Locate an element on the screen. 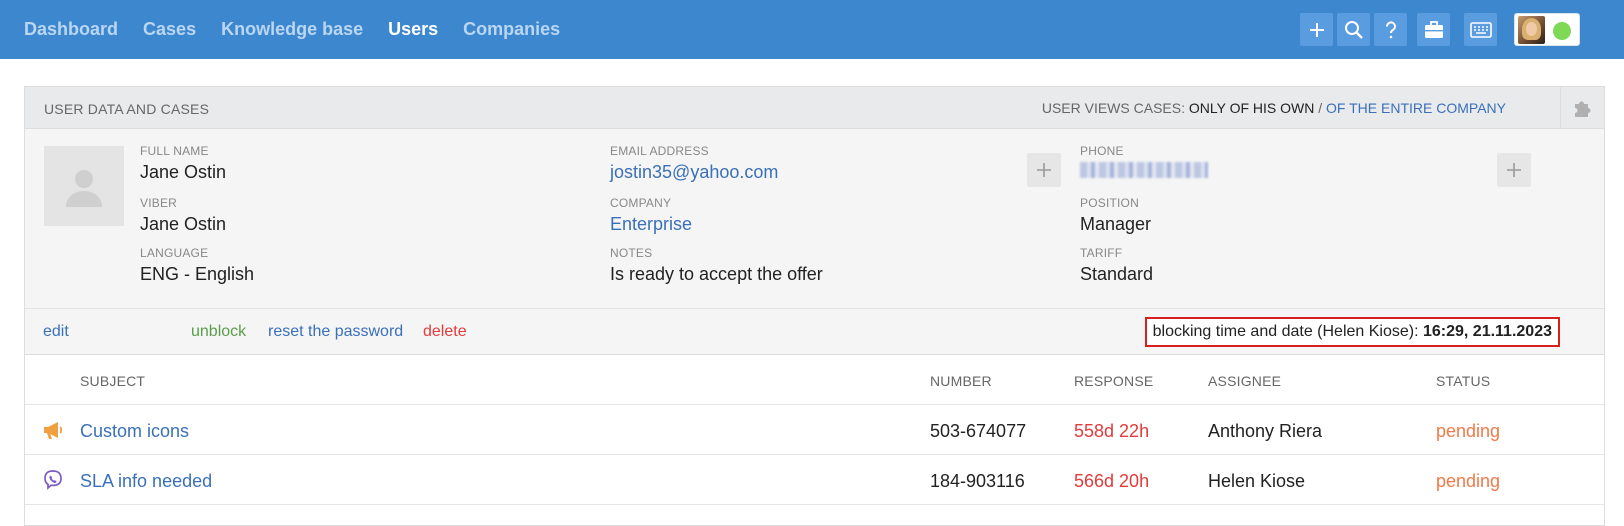 The width and height of the screenshot is (1624, 526). language-value: ENG - English is located at coordinates (197, 274).